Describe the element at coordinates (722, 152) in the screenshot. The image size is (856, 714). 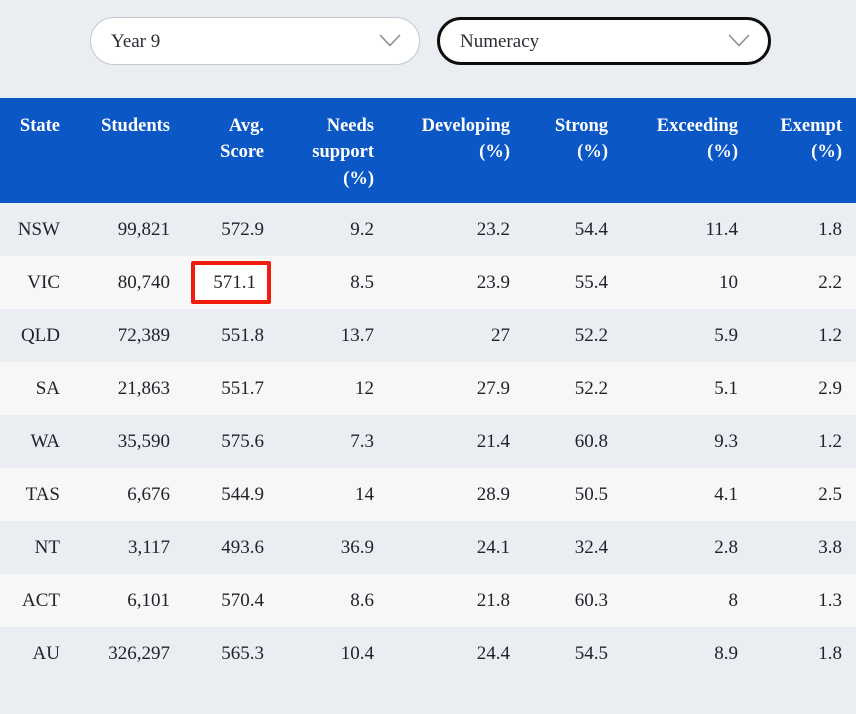
I see `column-header-exceeding-line-2: (%)` at that location.